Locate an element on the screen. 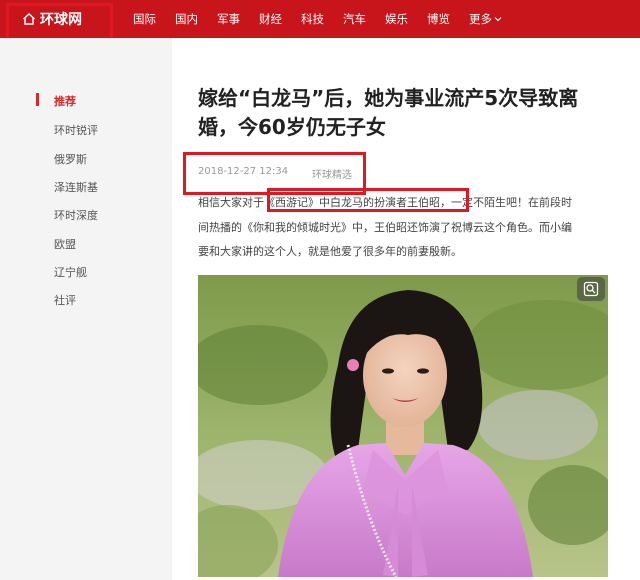 The width and height of the screenshot is (640, 580). active-indicator is located at coordinates (37, 99).